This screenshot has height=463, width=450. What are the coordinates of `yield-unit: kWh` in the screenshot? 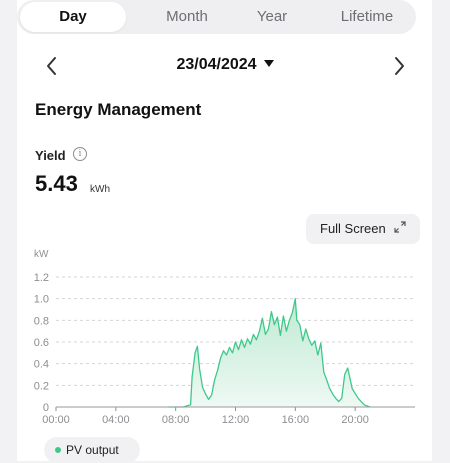 It's located at (100, 189).